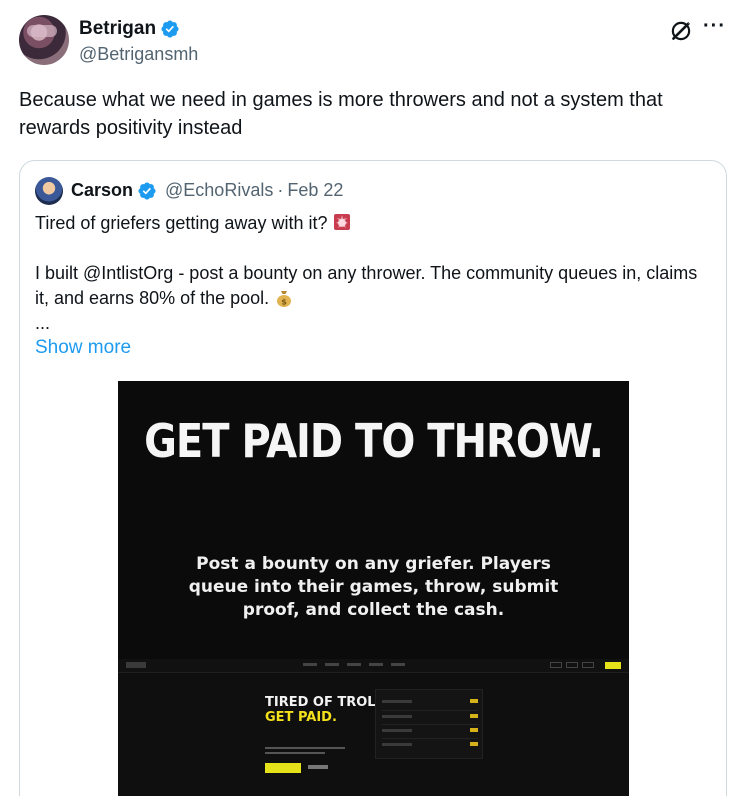  What do you see at coordinates (136, 665) in the screenshot?
I see `website-logo` at bounding box center [136, 665].